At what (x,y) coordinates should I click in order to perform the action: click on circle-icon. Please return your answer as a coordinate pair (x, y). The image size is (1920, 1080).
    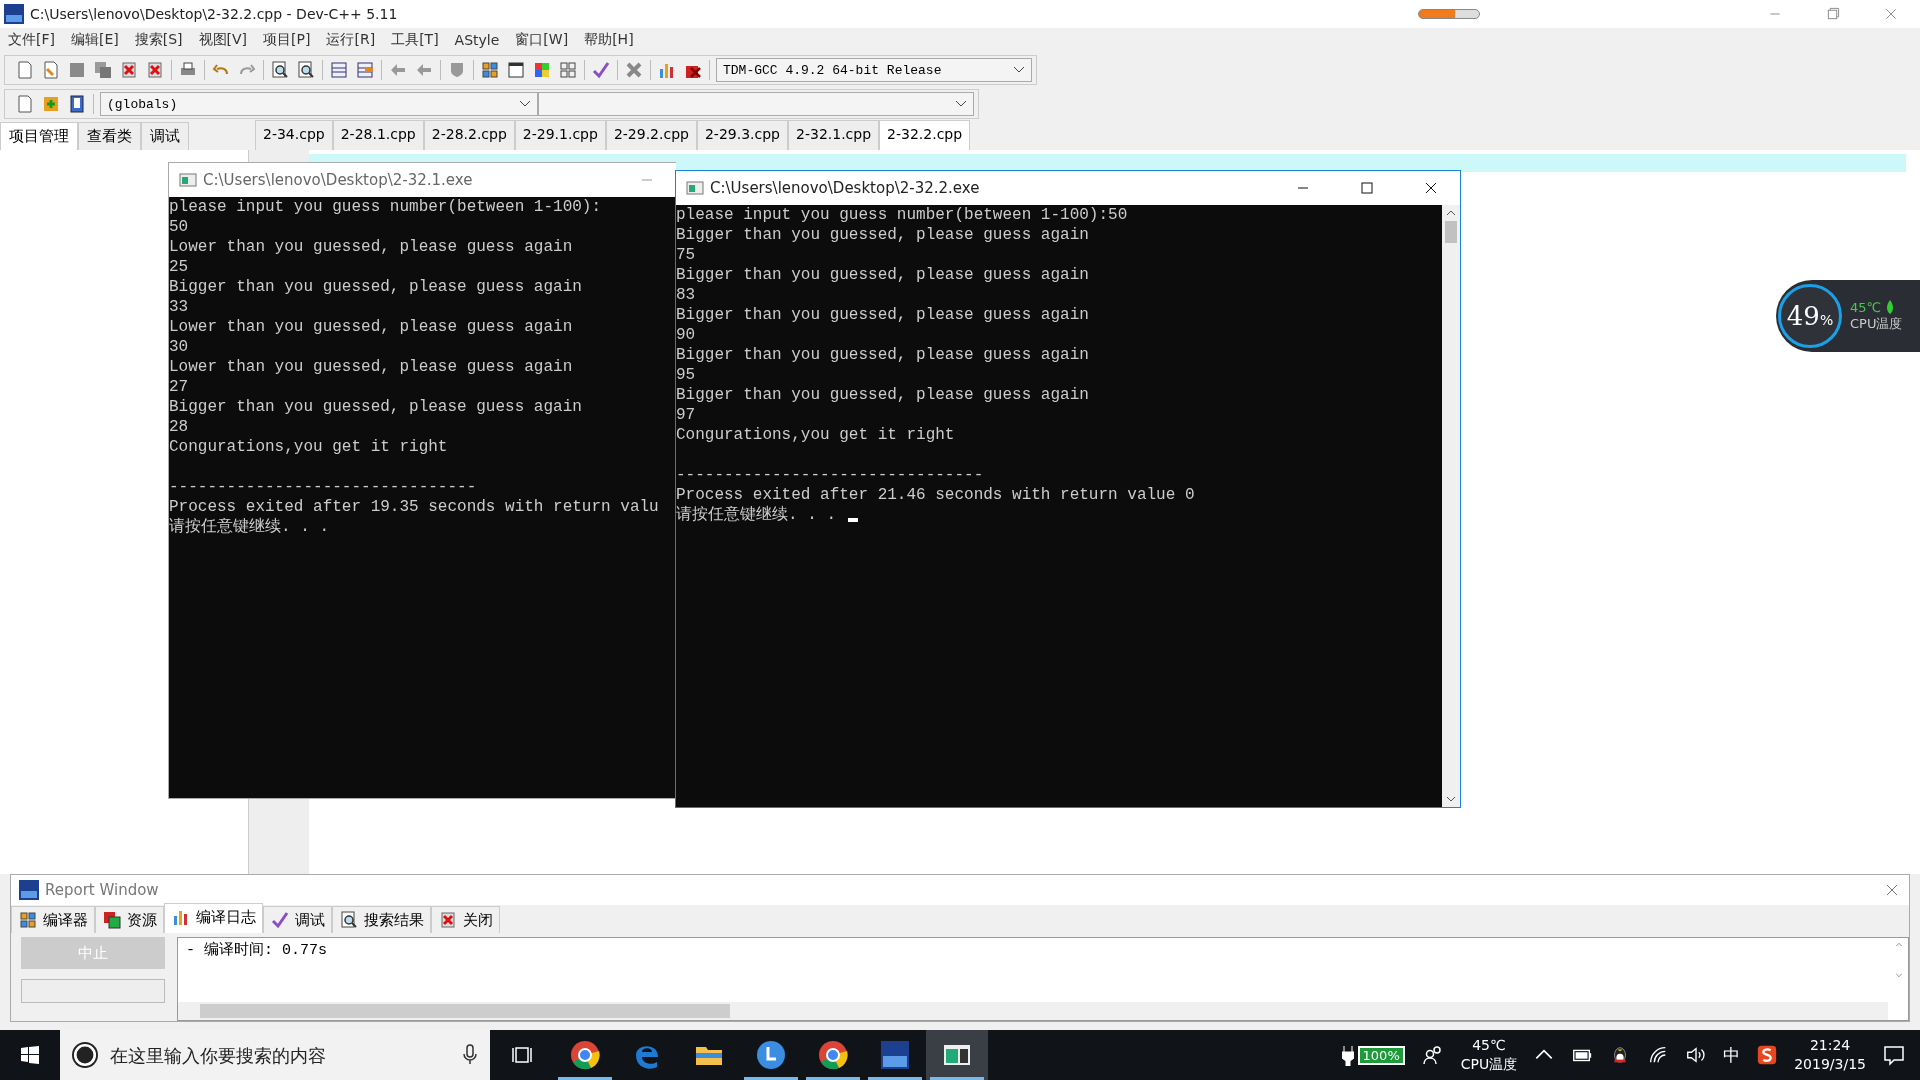
    Looking at the image, I should click on (85, 1055).